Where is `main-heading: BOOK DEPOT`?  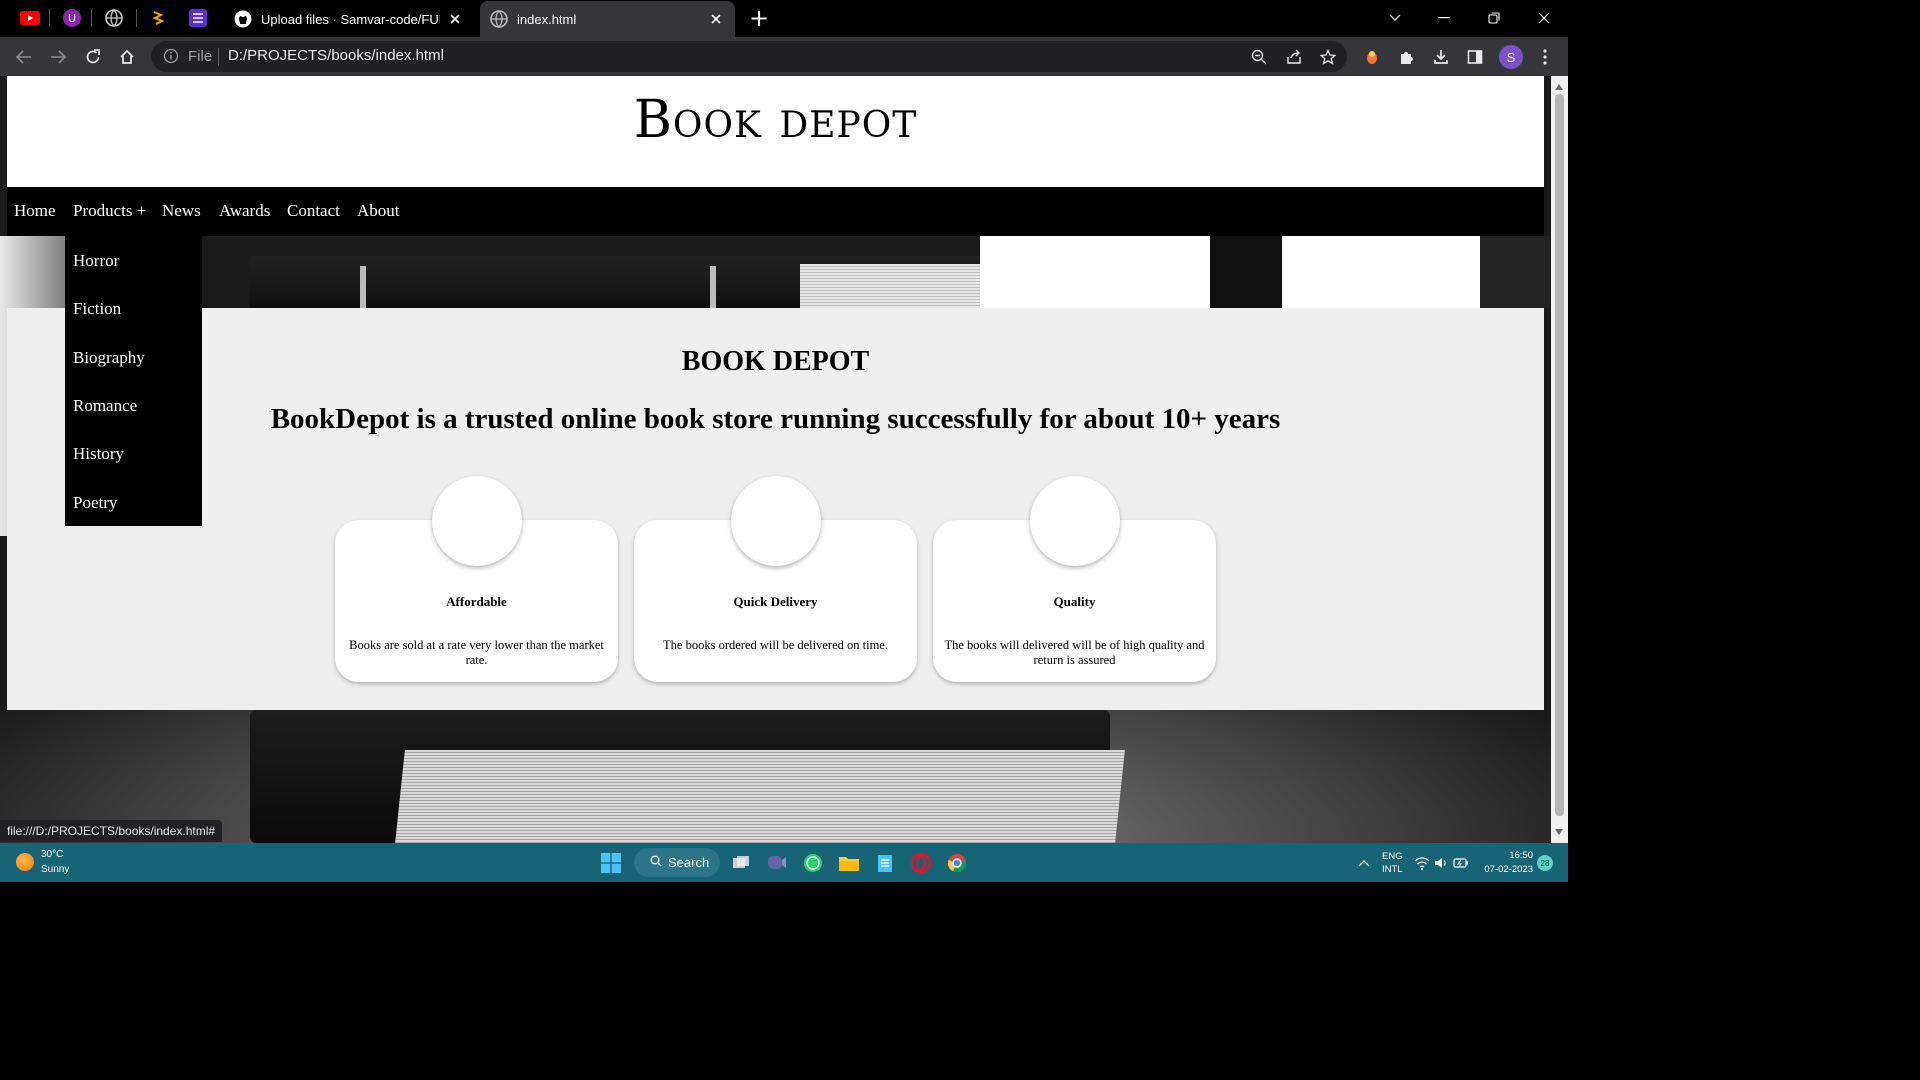 main-heading: BOOK DEPOT is located at coordinates (775, 361).